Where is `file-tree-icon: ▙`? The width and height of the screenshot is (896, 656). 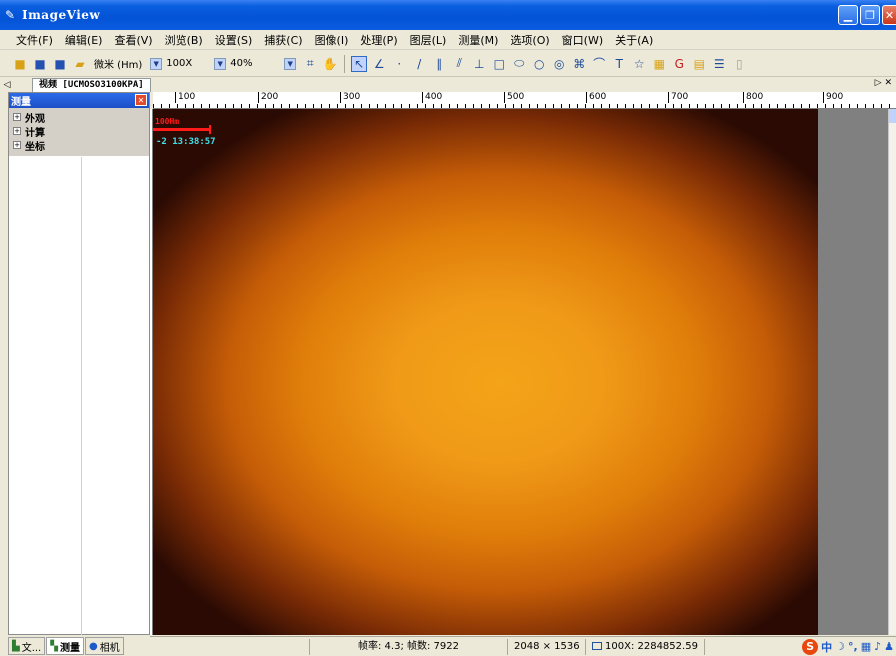 file-tree-icon: ▙ is located at coordinates (16, 646).